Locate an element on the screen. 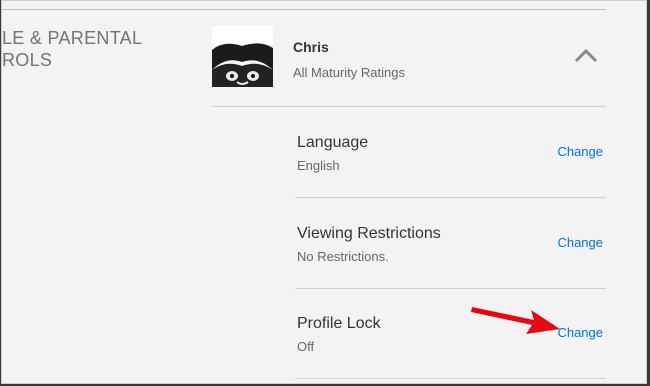  change-profile-lock-link: Change is located at coordinates (580, 332).